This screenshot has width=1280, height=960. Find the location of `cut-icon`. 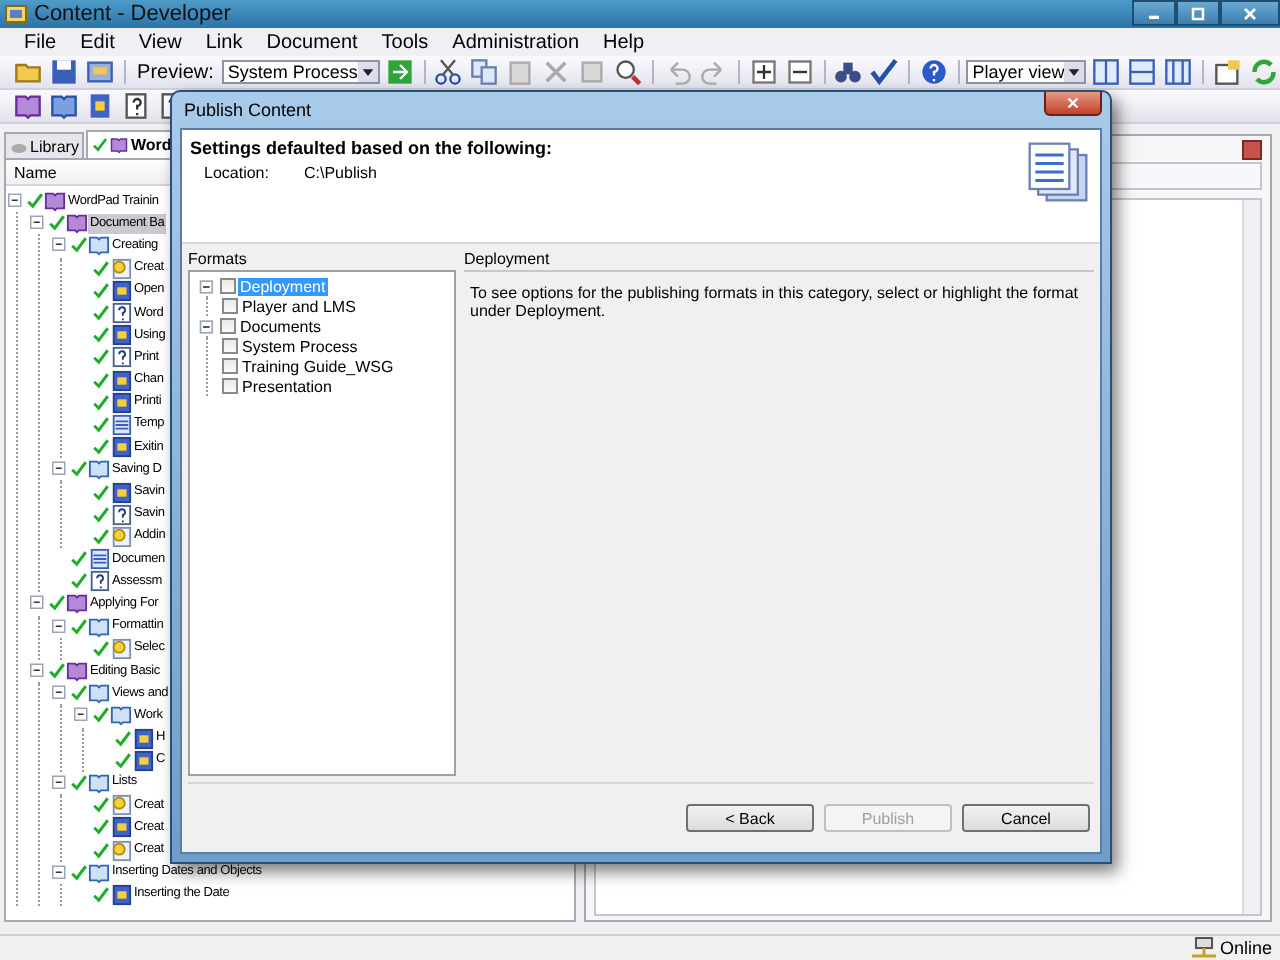

cut-icon is located at coordinates (448, 72).